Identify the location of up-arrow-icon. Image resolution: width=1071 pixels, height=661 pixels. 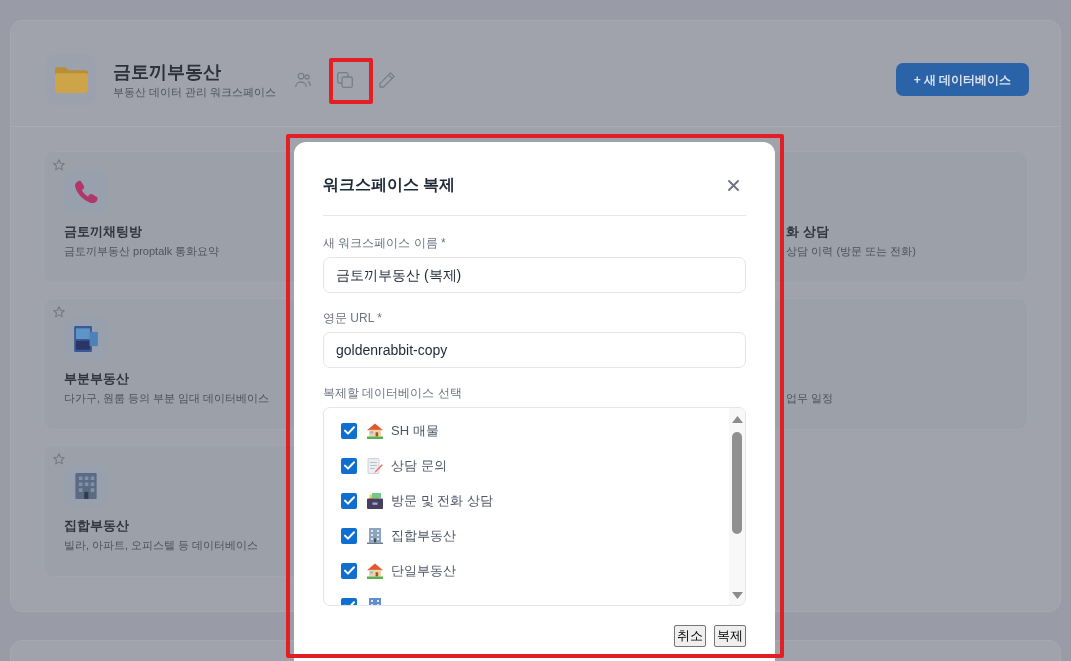
(737, 419).